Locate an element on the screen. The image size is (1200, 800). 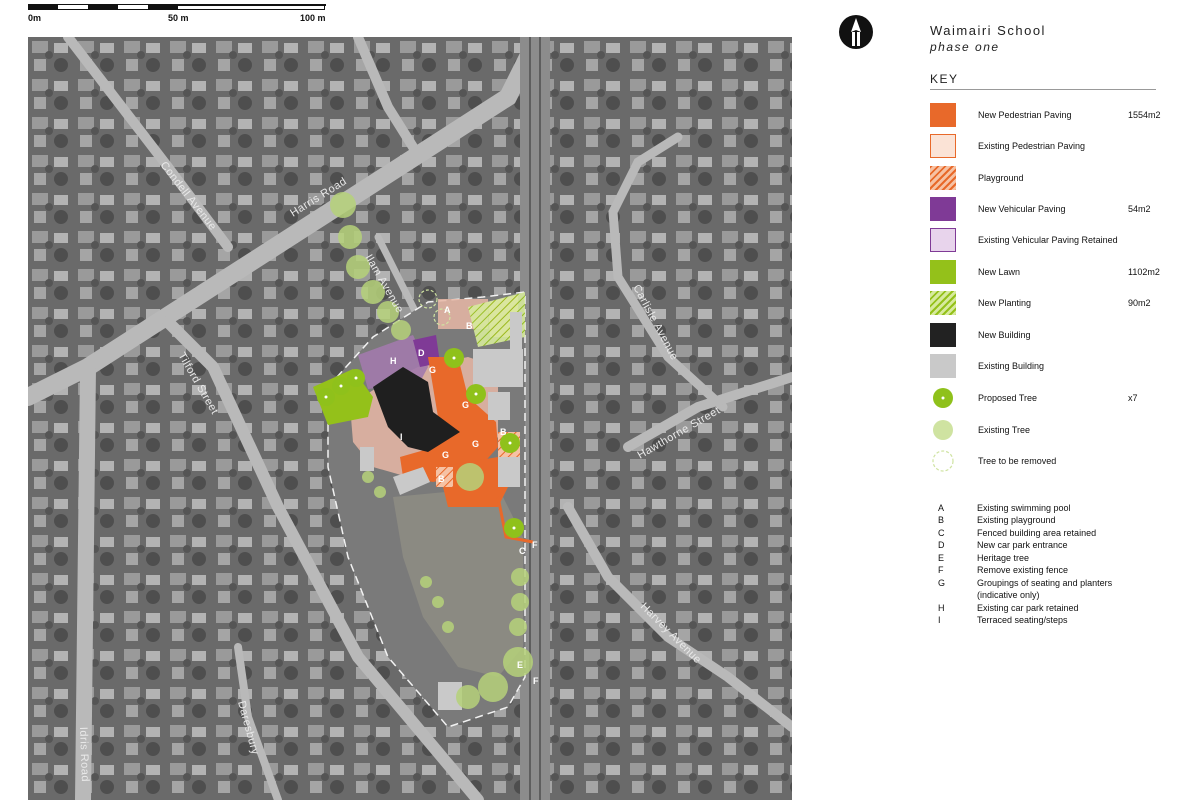
swatch-existing-building is located at coordinates (943, 366).